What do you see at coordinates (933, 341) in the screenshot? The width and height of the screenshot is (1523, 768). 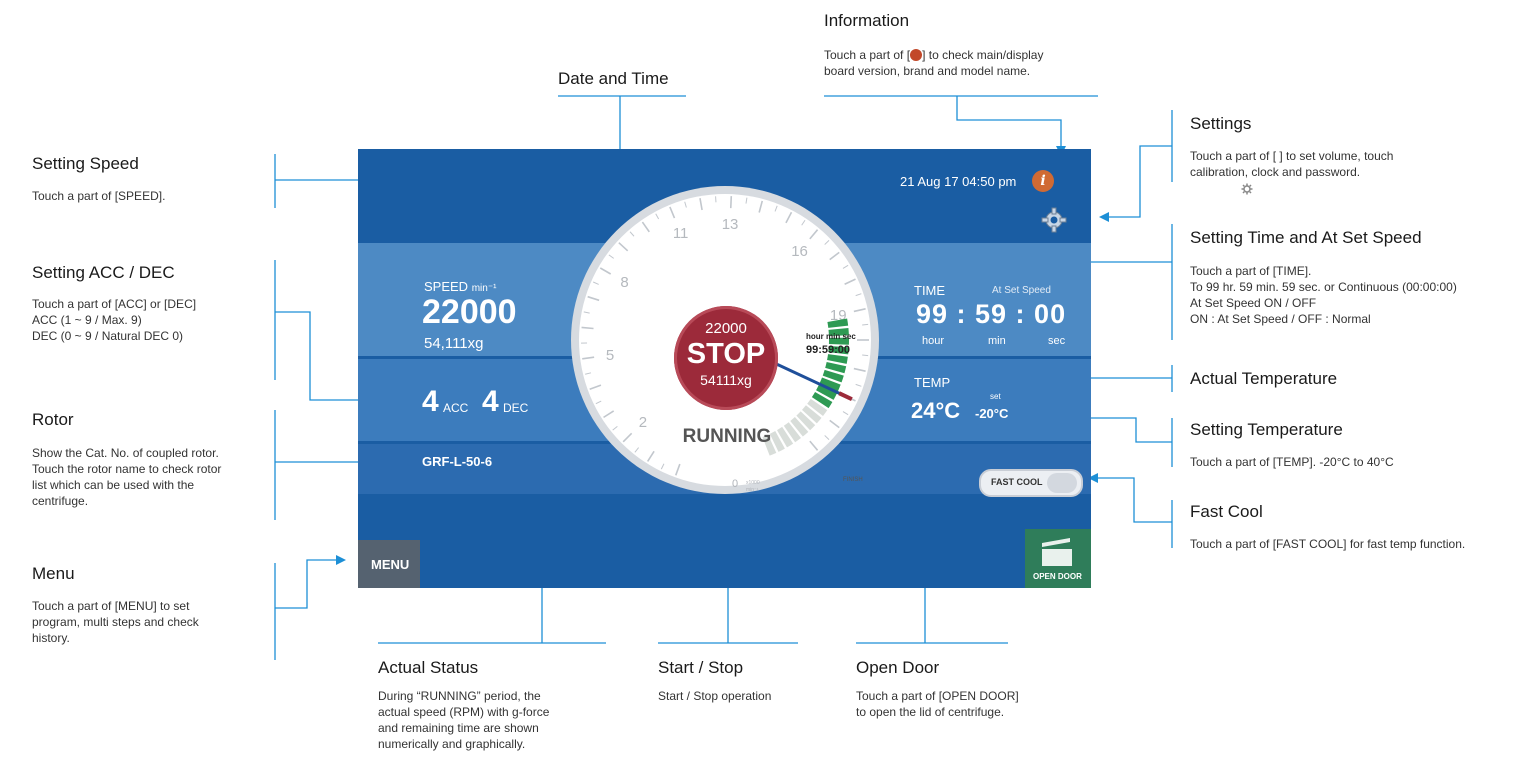 I see `hour-unit: hour` at bounding box center [933, 341].